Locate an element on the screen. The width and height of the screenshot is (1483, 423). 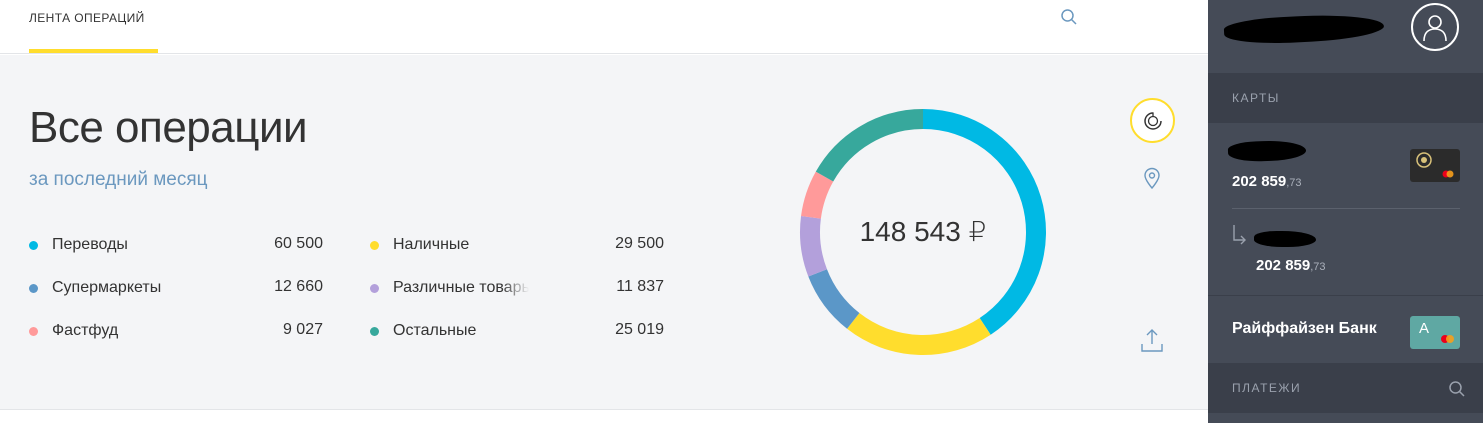
legend-value: 29 500 is located at coordinates (639, 243).